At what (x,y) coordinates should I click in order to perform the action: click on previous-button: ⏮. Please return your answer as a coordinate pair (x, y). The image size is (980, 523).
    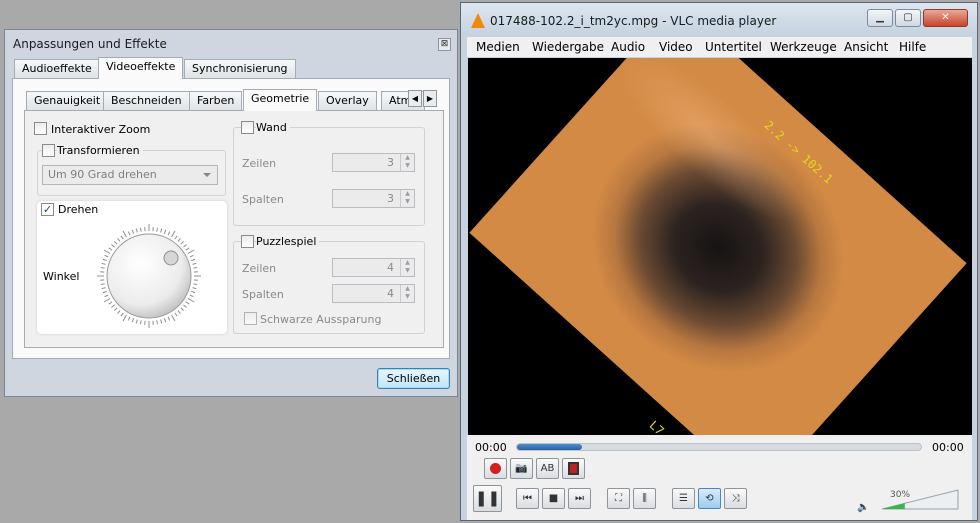
    Looking at the image, I should click on (527, 498).